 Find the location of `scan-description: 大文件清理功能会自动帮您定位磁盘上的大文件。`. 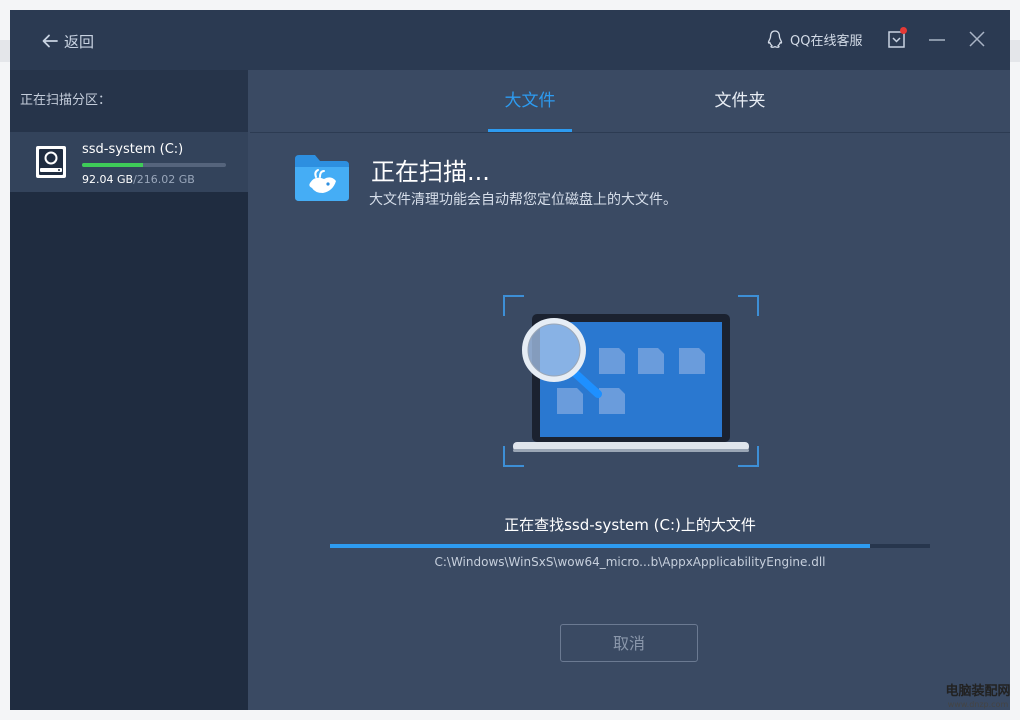

scan-description: 大文件清理功能会自动帮您定位磁盘上的大文件。 is located at coordinates (523, 200).